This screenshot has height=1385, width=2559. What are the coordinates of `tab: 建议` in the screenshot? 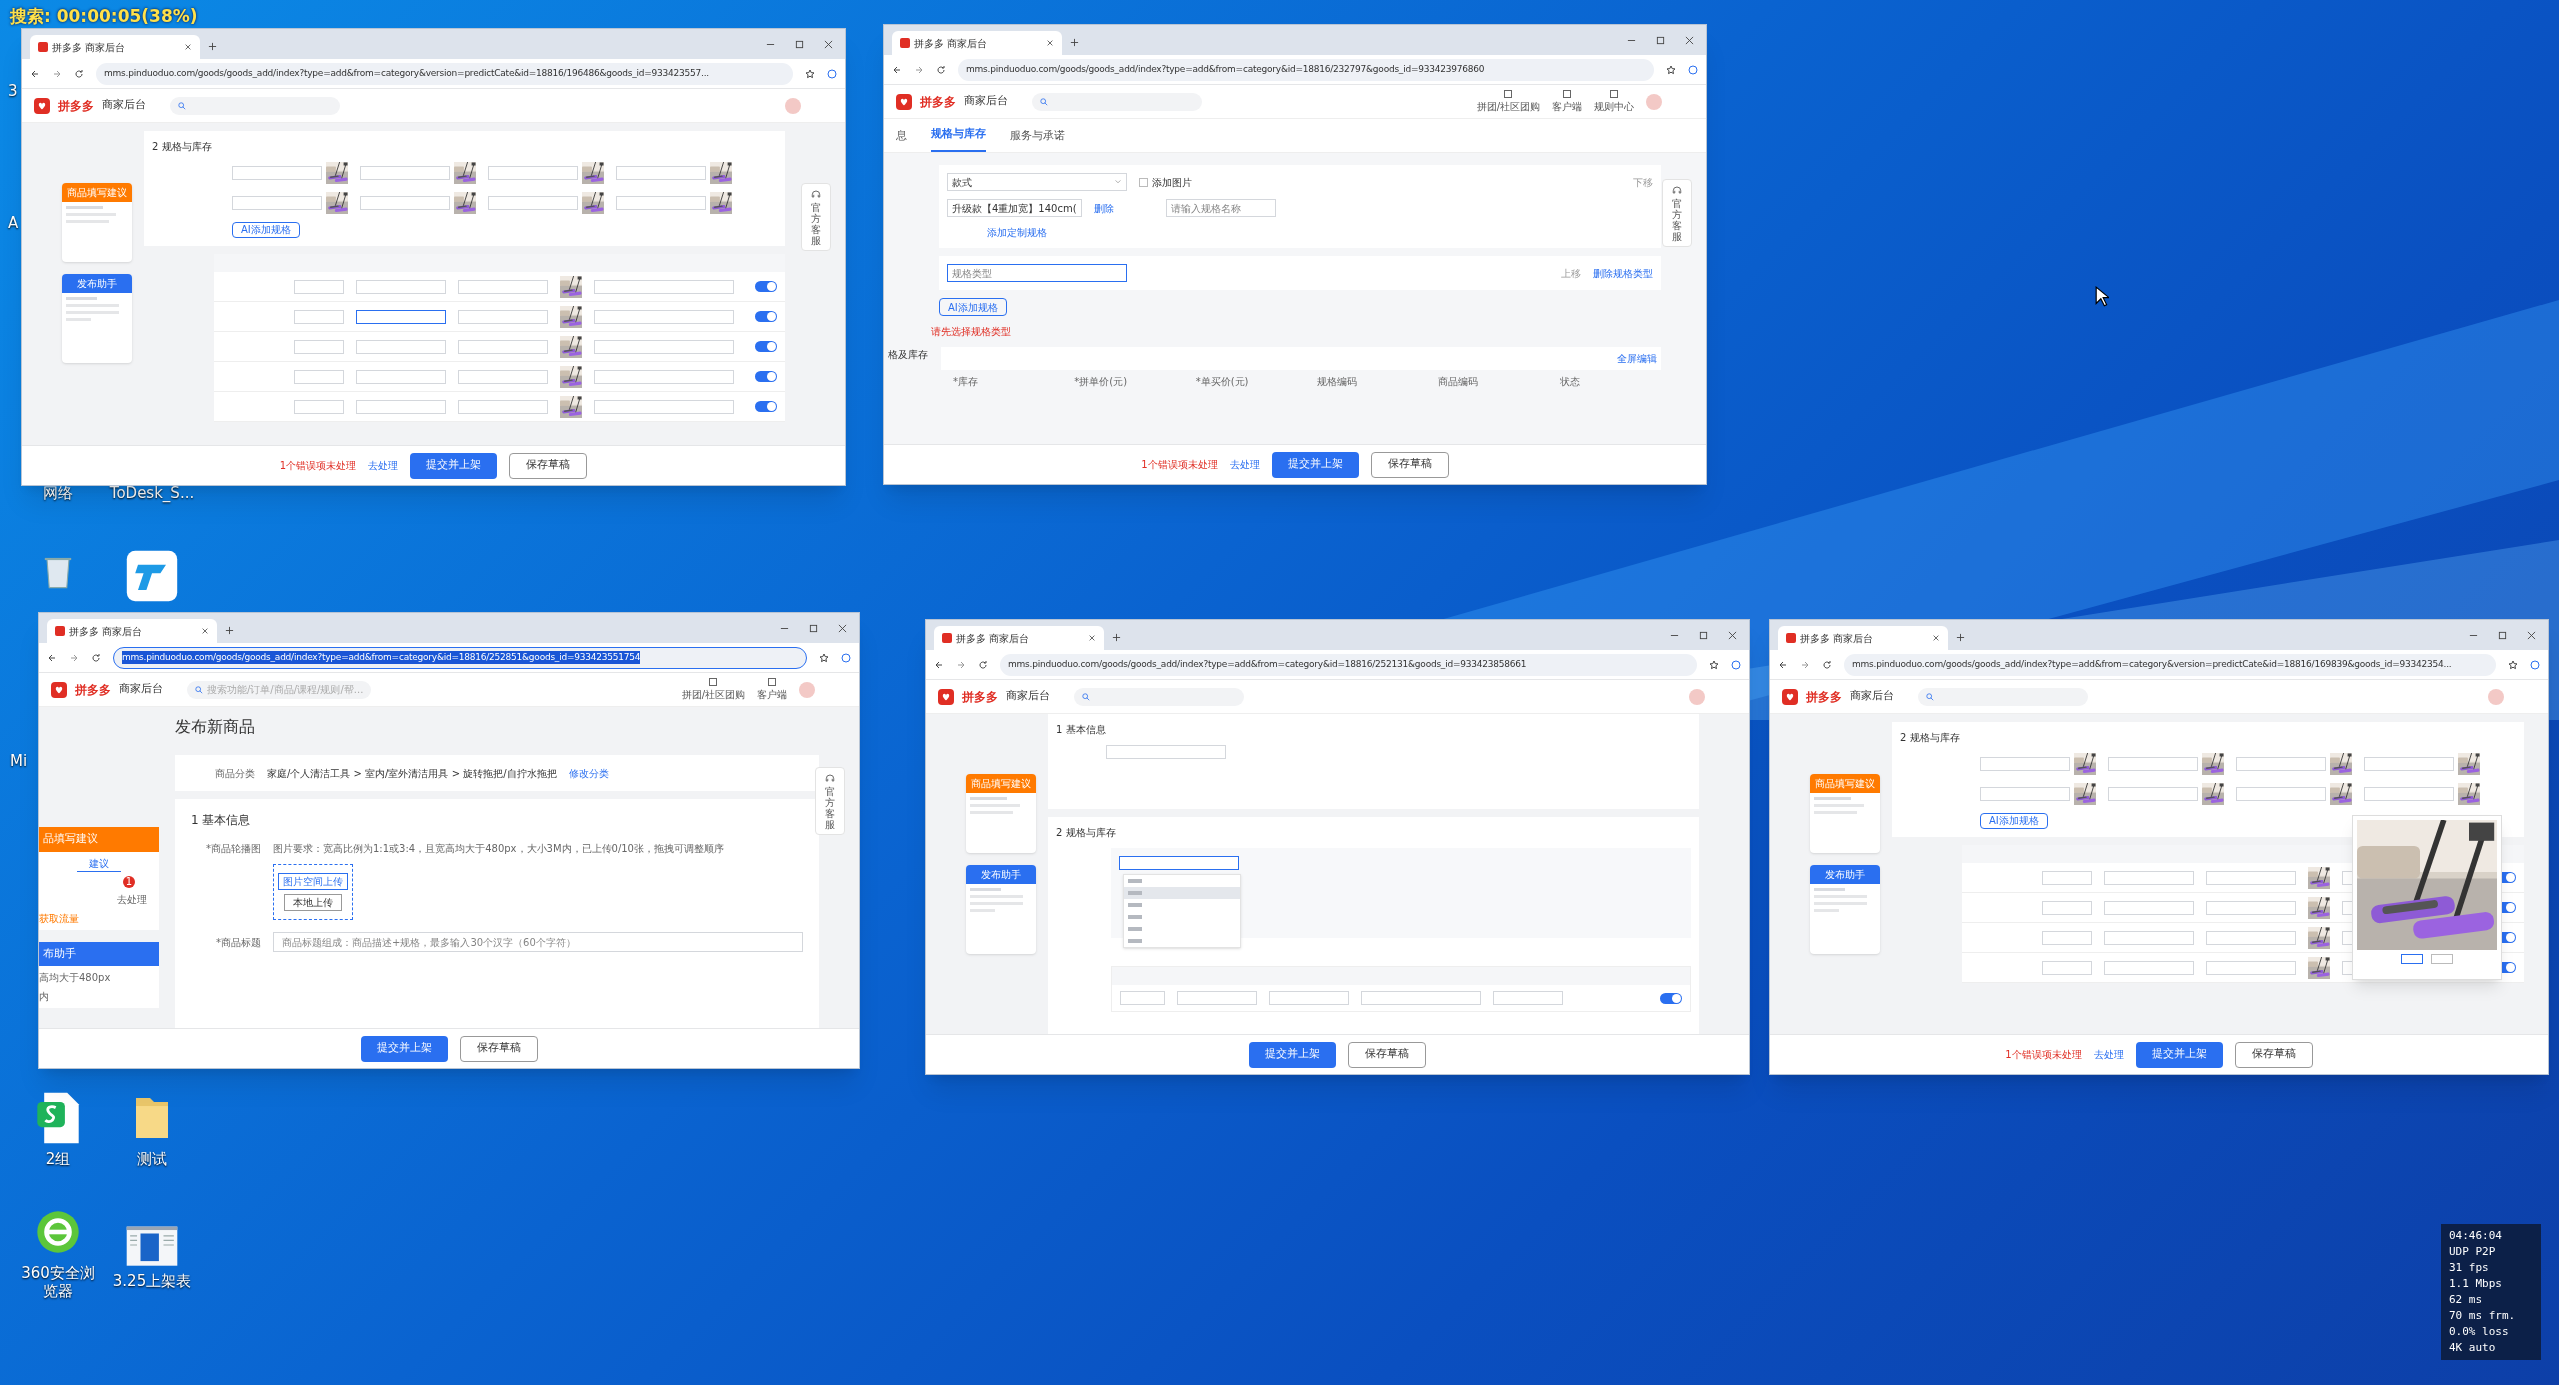 It's located at (99, 863).